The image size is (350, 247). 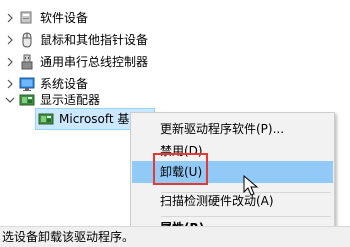 What do you see at coordinates (150, 40) in the screenshot?
I see `tree-item-mice: 鼠标和其他指针设备` at bounding box center [150, 40].